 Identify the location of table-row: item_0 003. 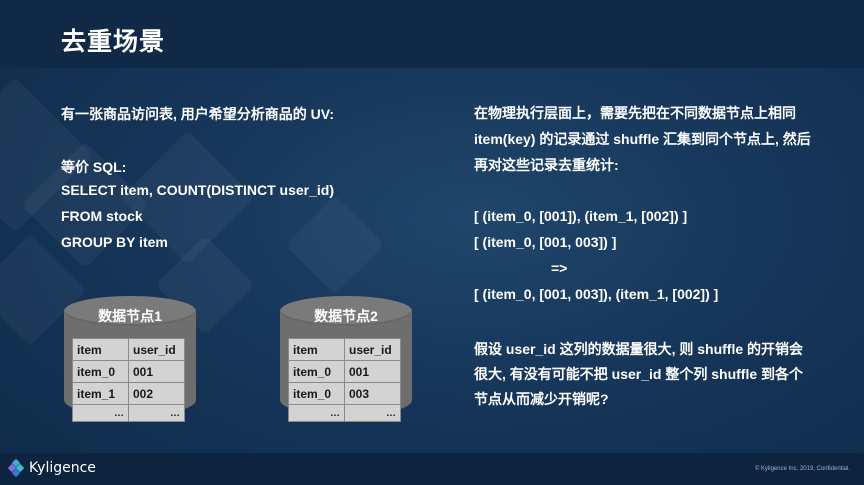
(344, 393).